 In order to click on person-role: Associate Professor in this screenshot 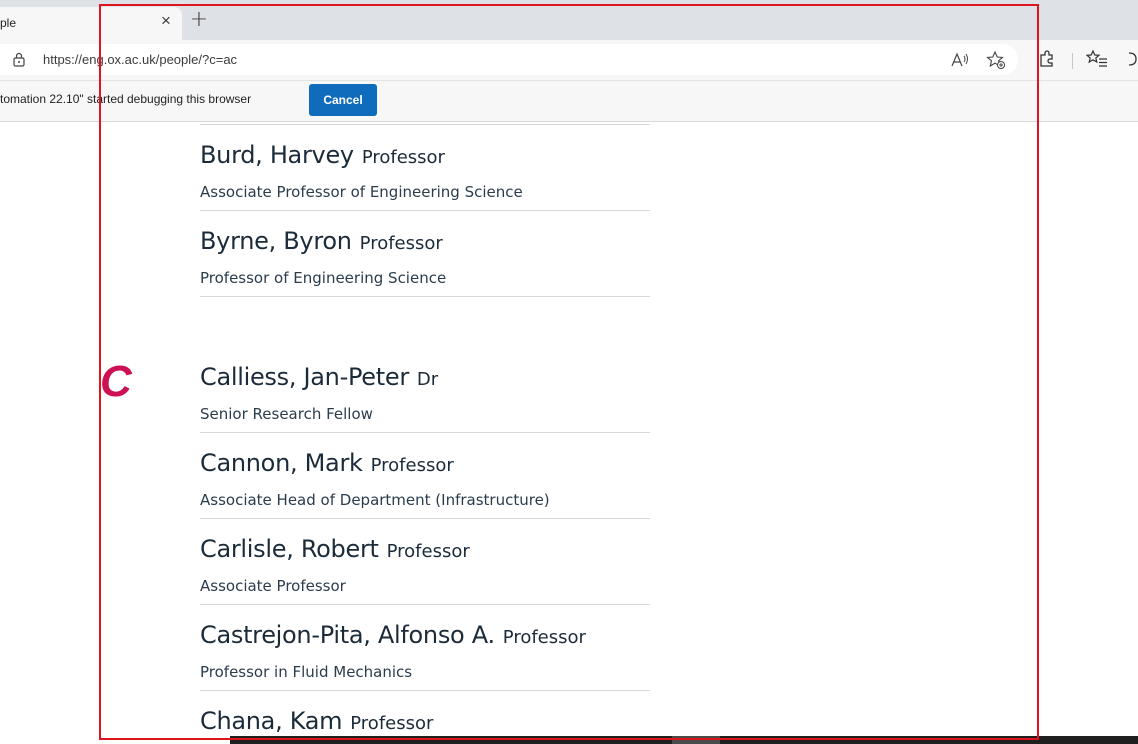, I will do `click(273, 586)`.